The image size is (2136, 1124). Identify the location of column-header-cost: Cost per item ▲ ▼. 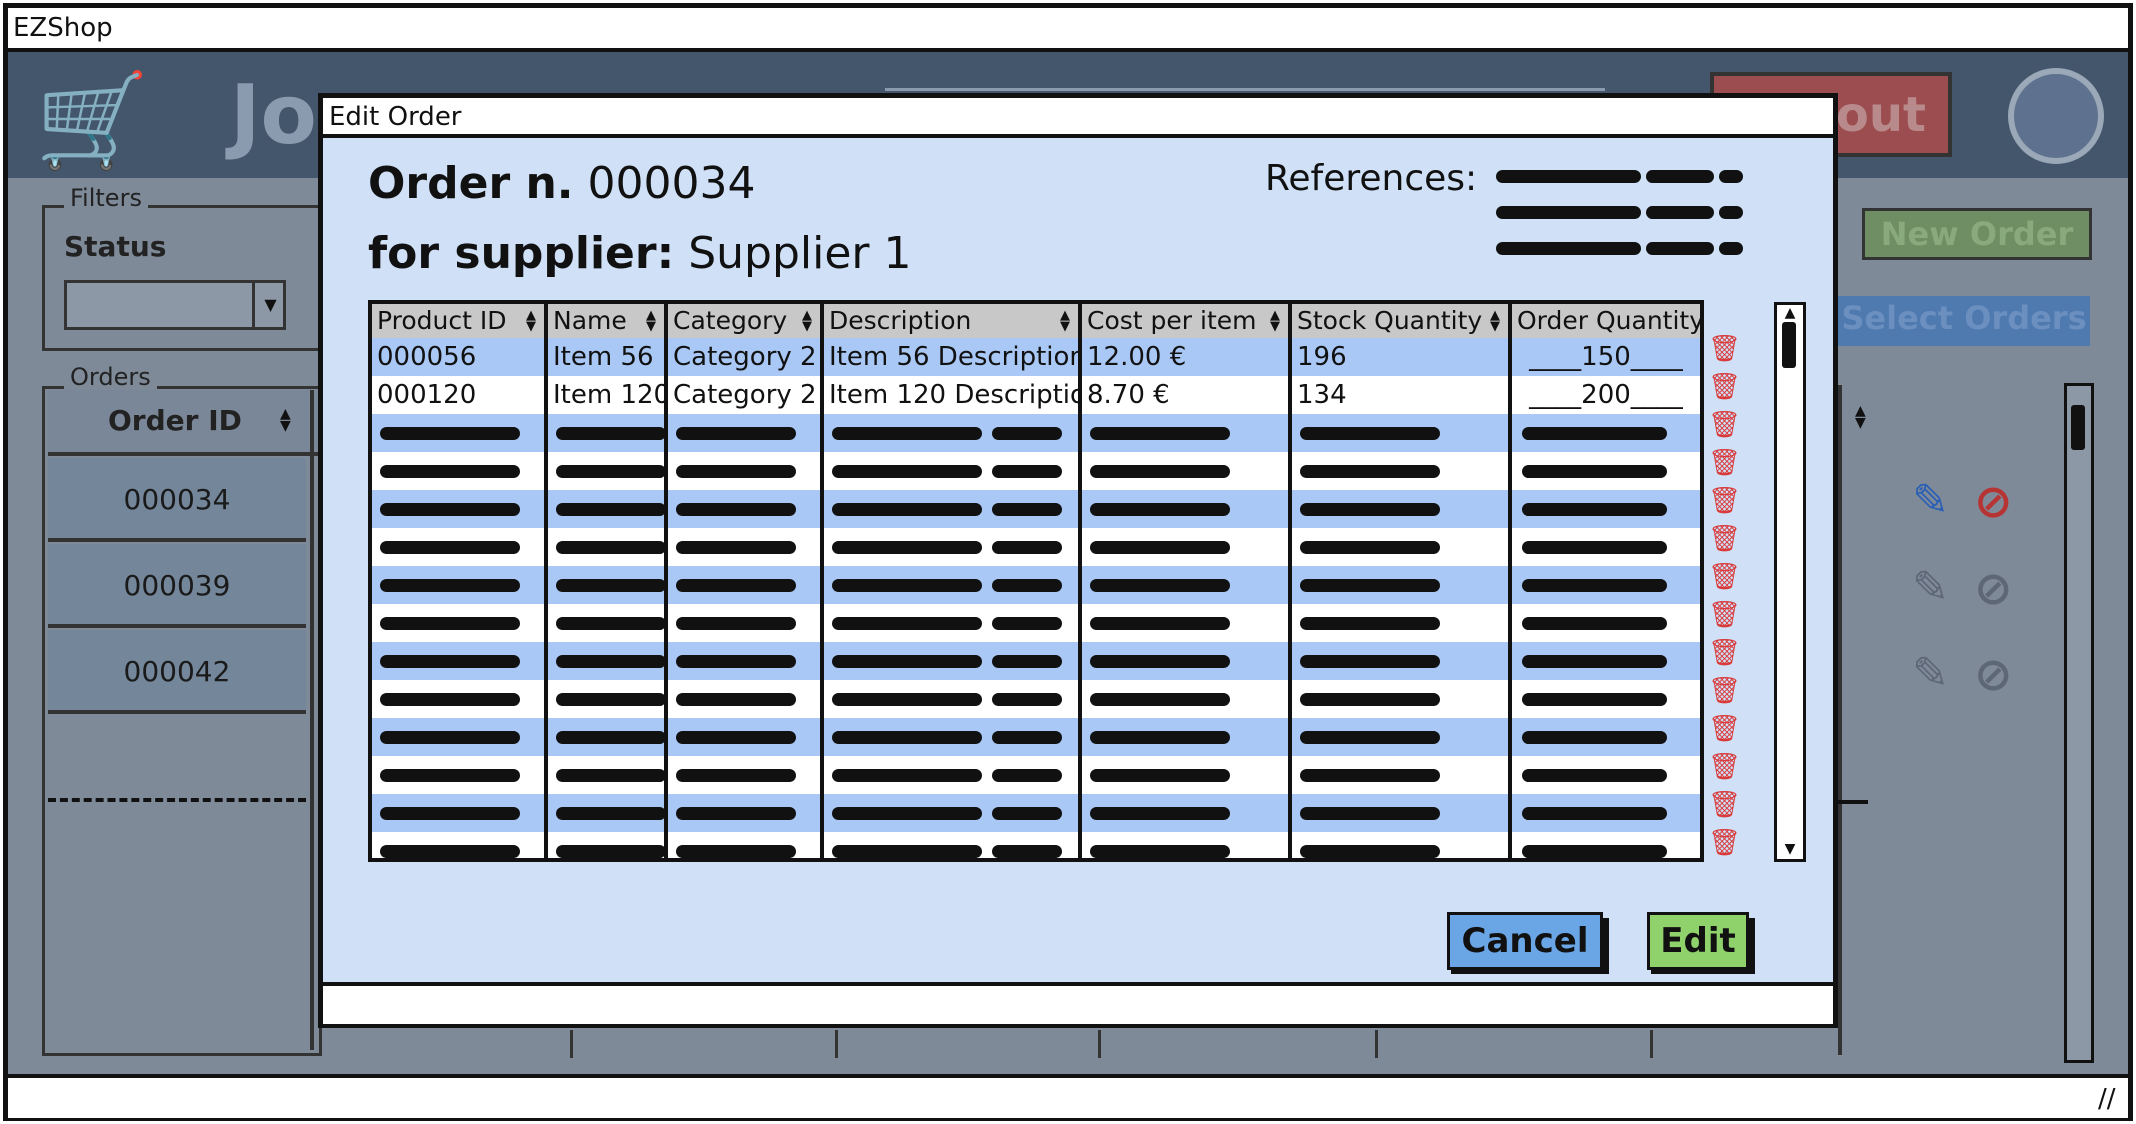
(1187, 321).